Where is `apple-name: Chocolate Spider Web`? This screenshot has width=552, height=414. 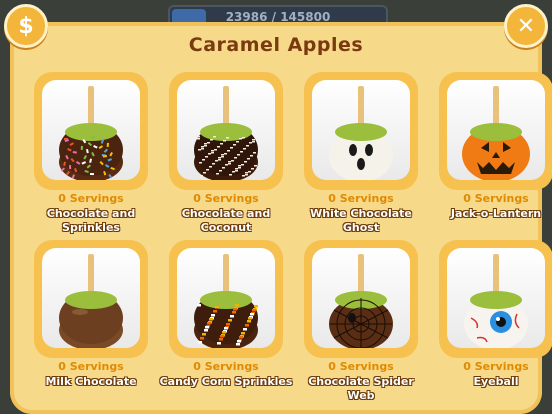 apple-name: Chocolate Spider Web is located at coordinates (361, 388).